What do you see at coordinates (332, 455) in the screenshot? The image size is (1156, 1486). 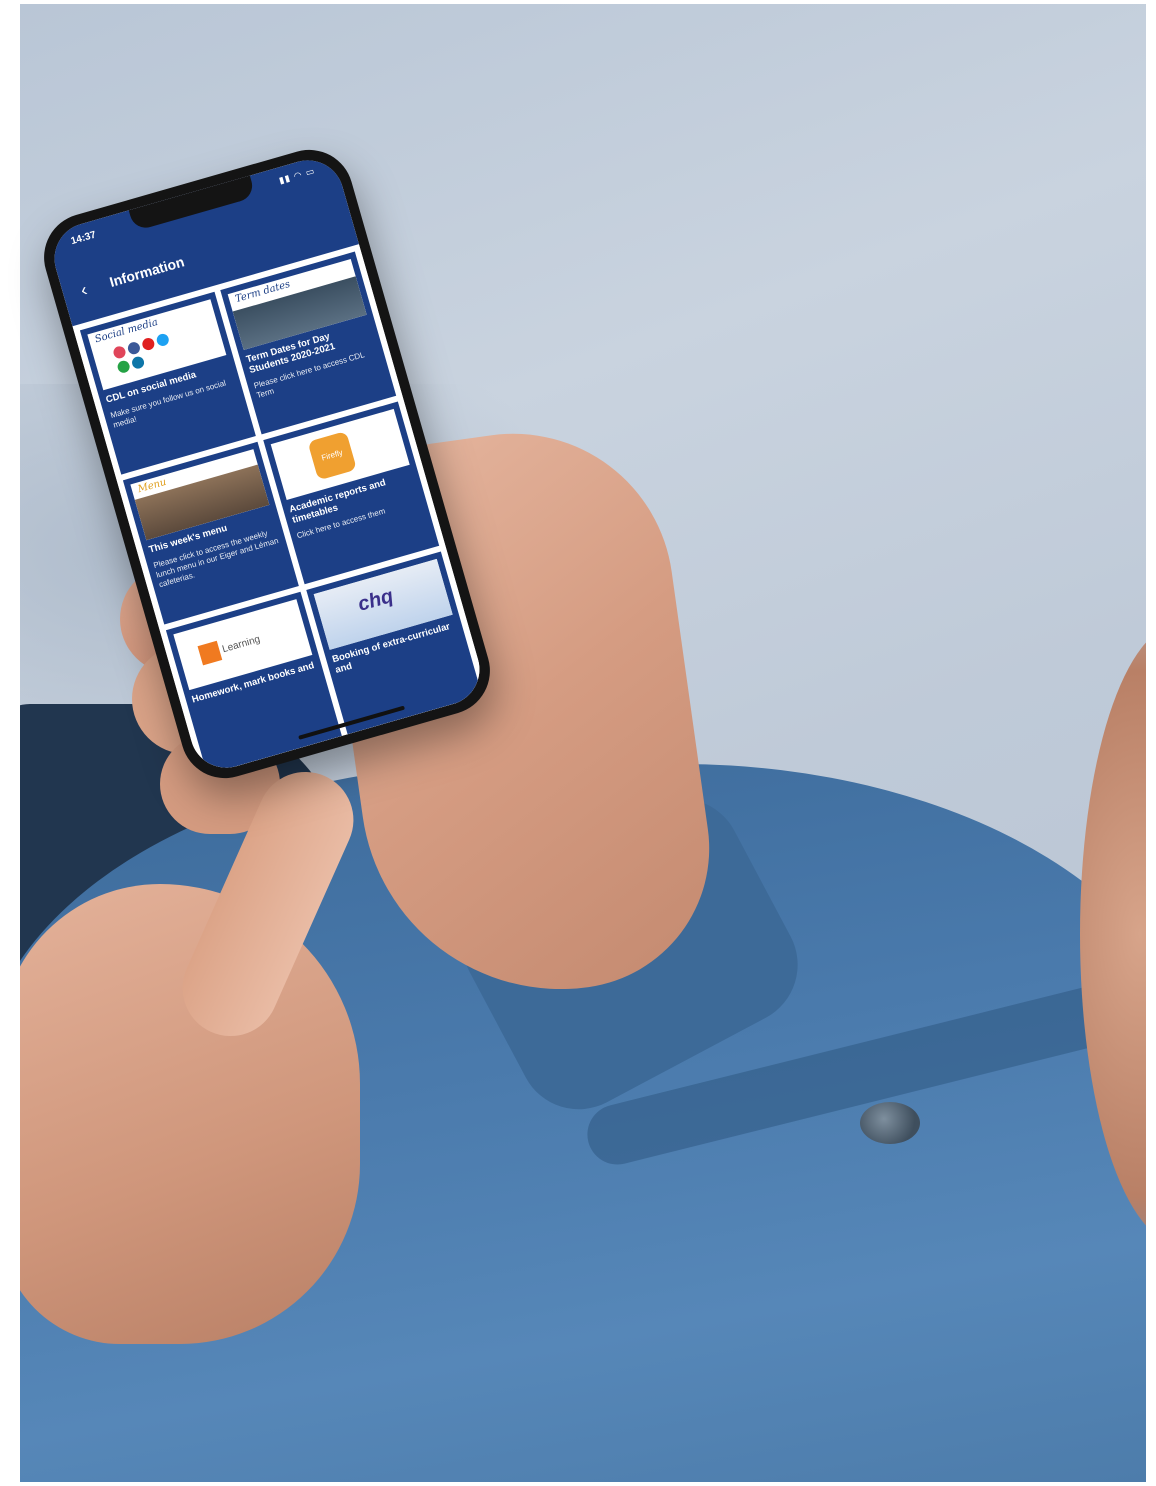 I see `firefly-logo: Firefly` at bounding box center [332, 455].